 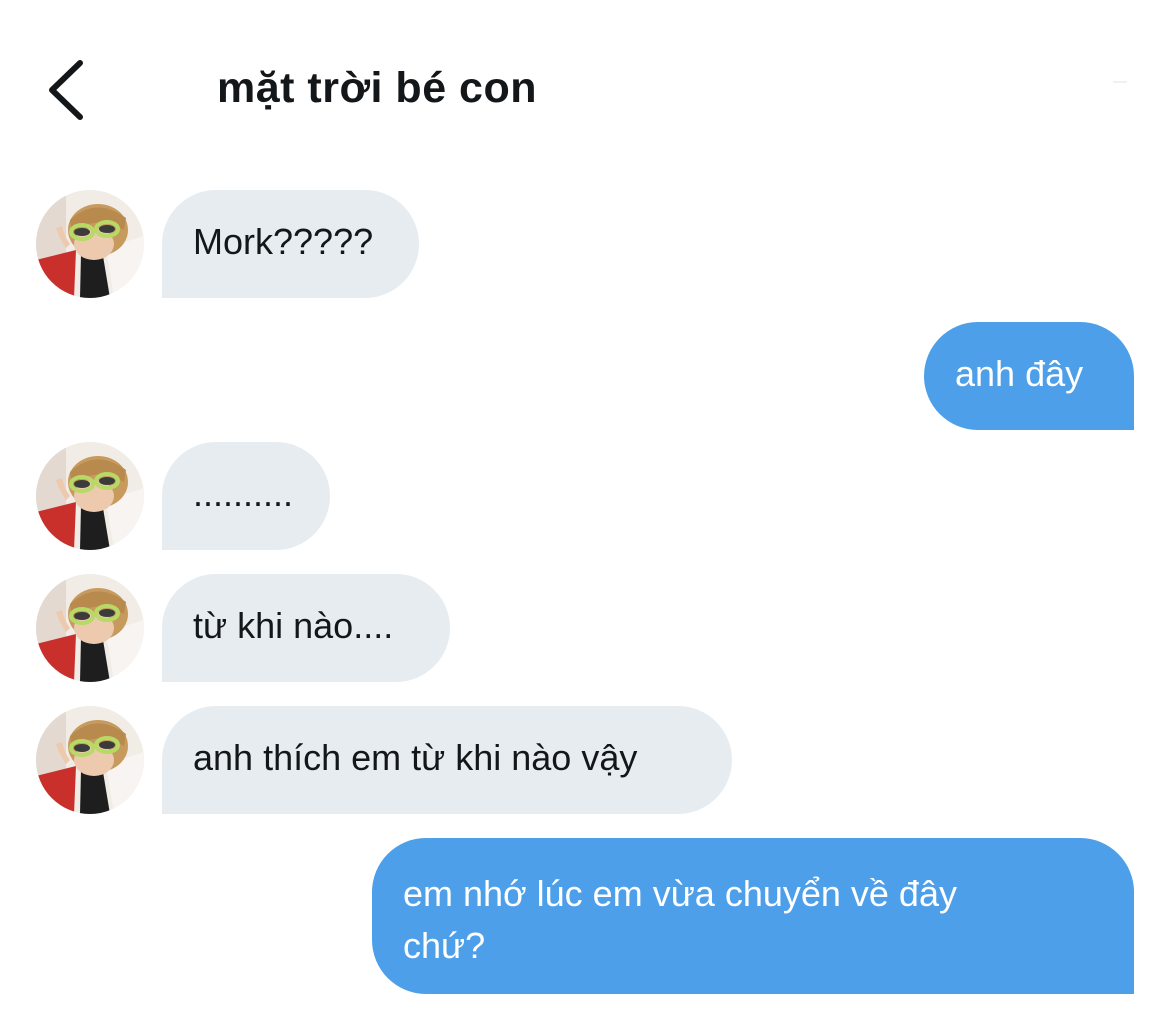 I want to click on chevron-left-icon, so click(x=66, y=90).